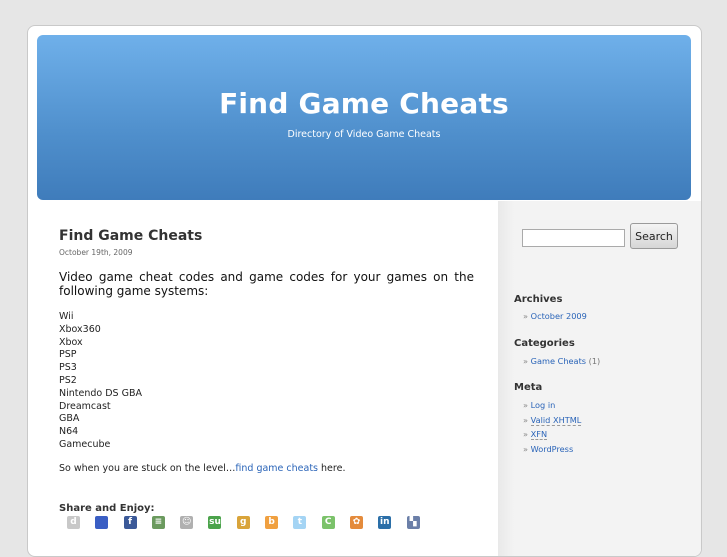 This screenshot has height=557, width=727. What do you see at coordinates (364, 134) in the screenshot?
I see `blog-description: Directory of Video Game Cheats` at bounding box center [364, 134].